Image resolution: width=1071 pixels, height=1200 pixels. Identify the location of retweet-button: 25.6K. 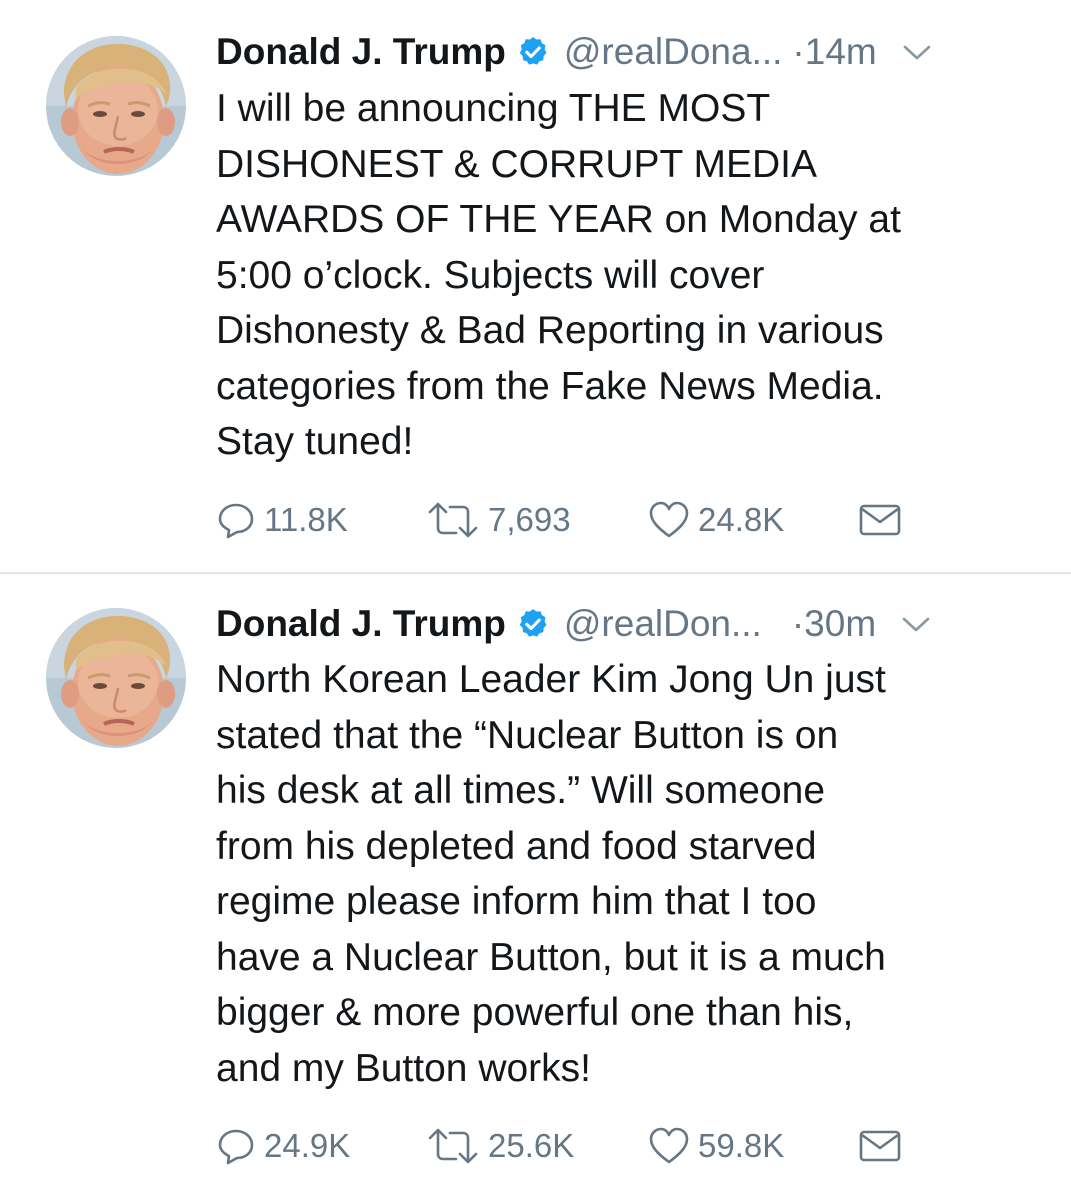
(500, 1146).